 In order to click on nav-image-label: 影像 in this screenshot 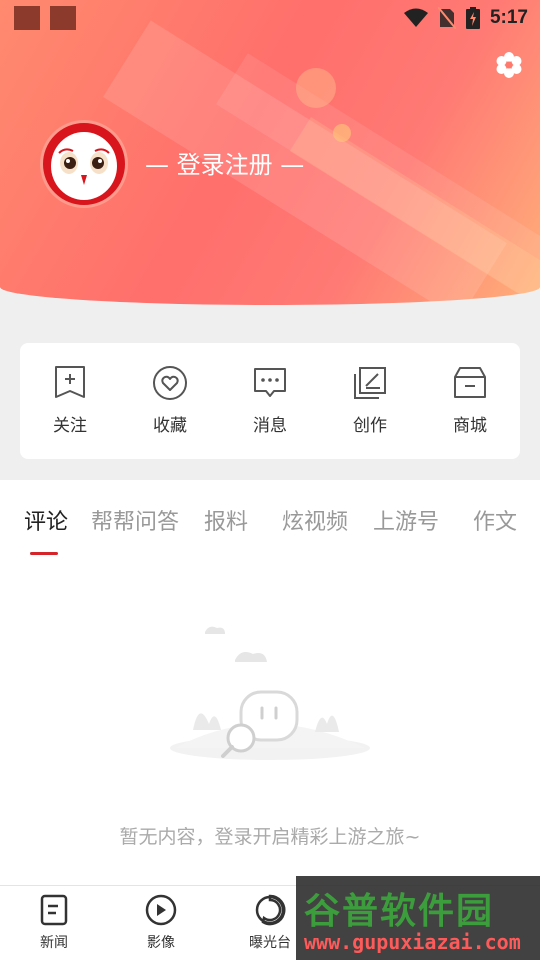, I will do `click(161, 943)`.